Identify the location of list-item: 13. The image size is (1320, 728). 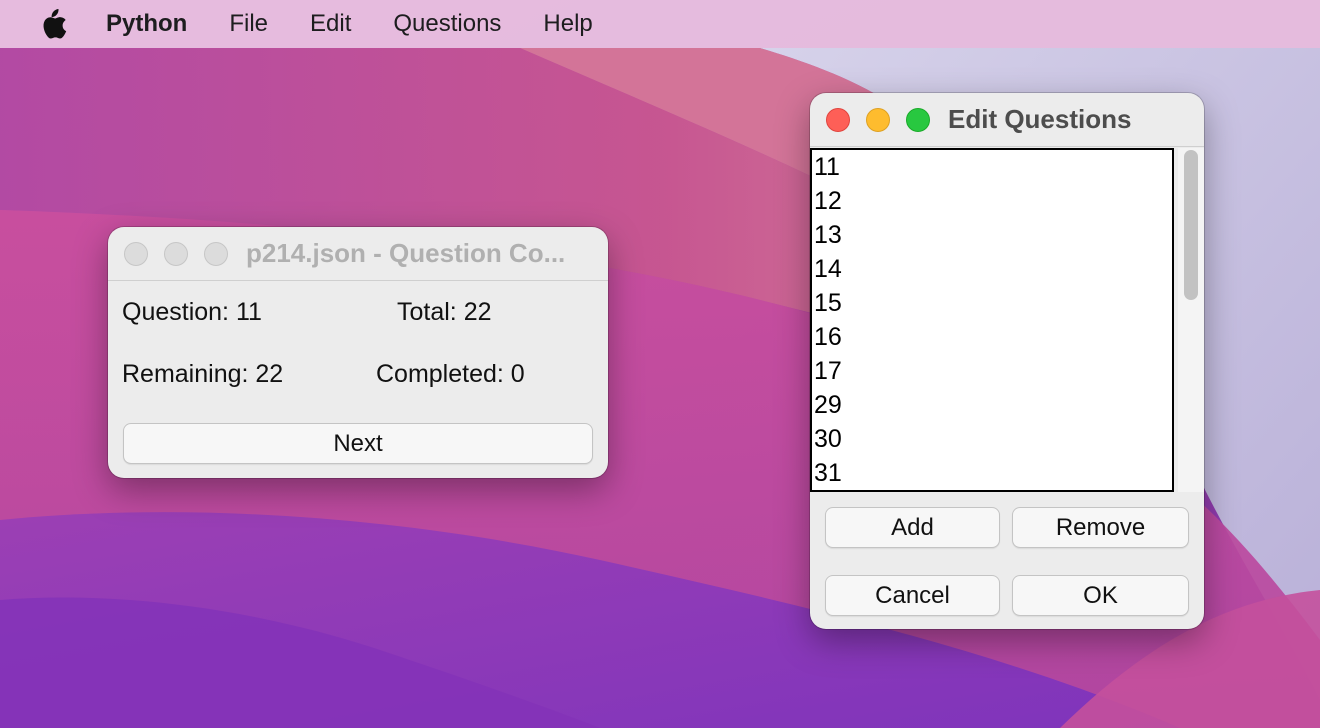
(992, 235).